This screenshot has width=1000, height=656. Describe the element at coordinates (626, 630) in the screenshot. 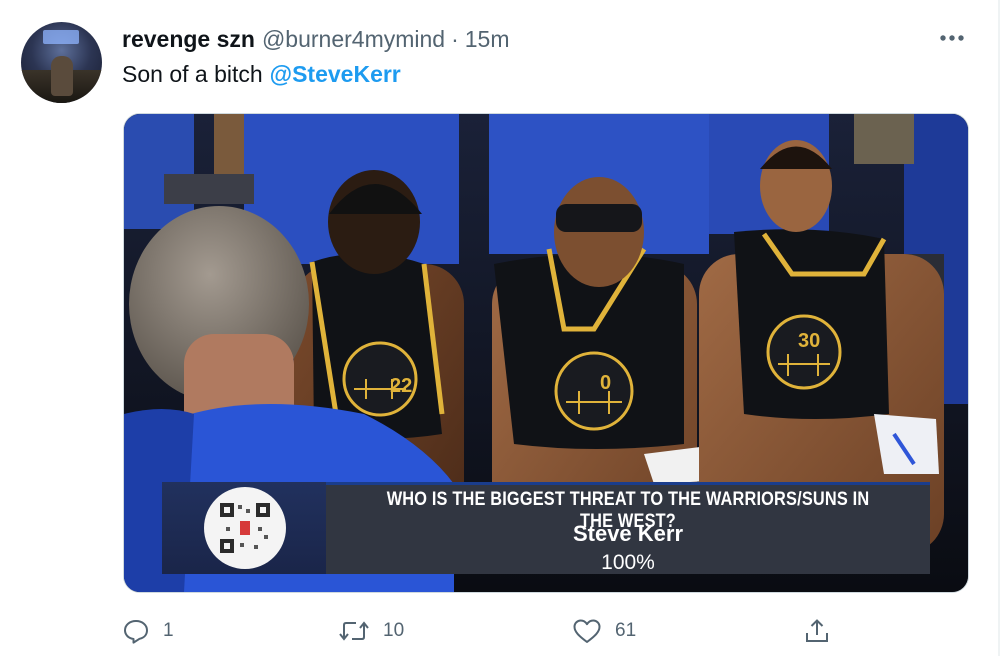

I see `like-count: 61` at that location.